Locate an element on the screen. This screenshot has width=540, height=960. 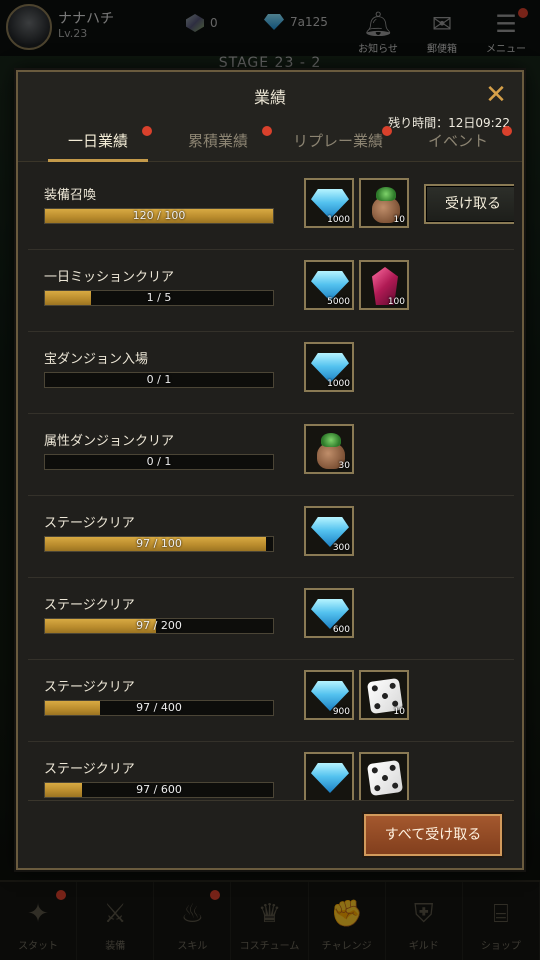
progress-bar: 1 / 5 is located at coordinates (159, 298).